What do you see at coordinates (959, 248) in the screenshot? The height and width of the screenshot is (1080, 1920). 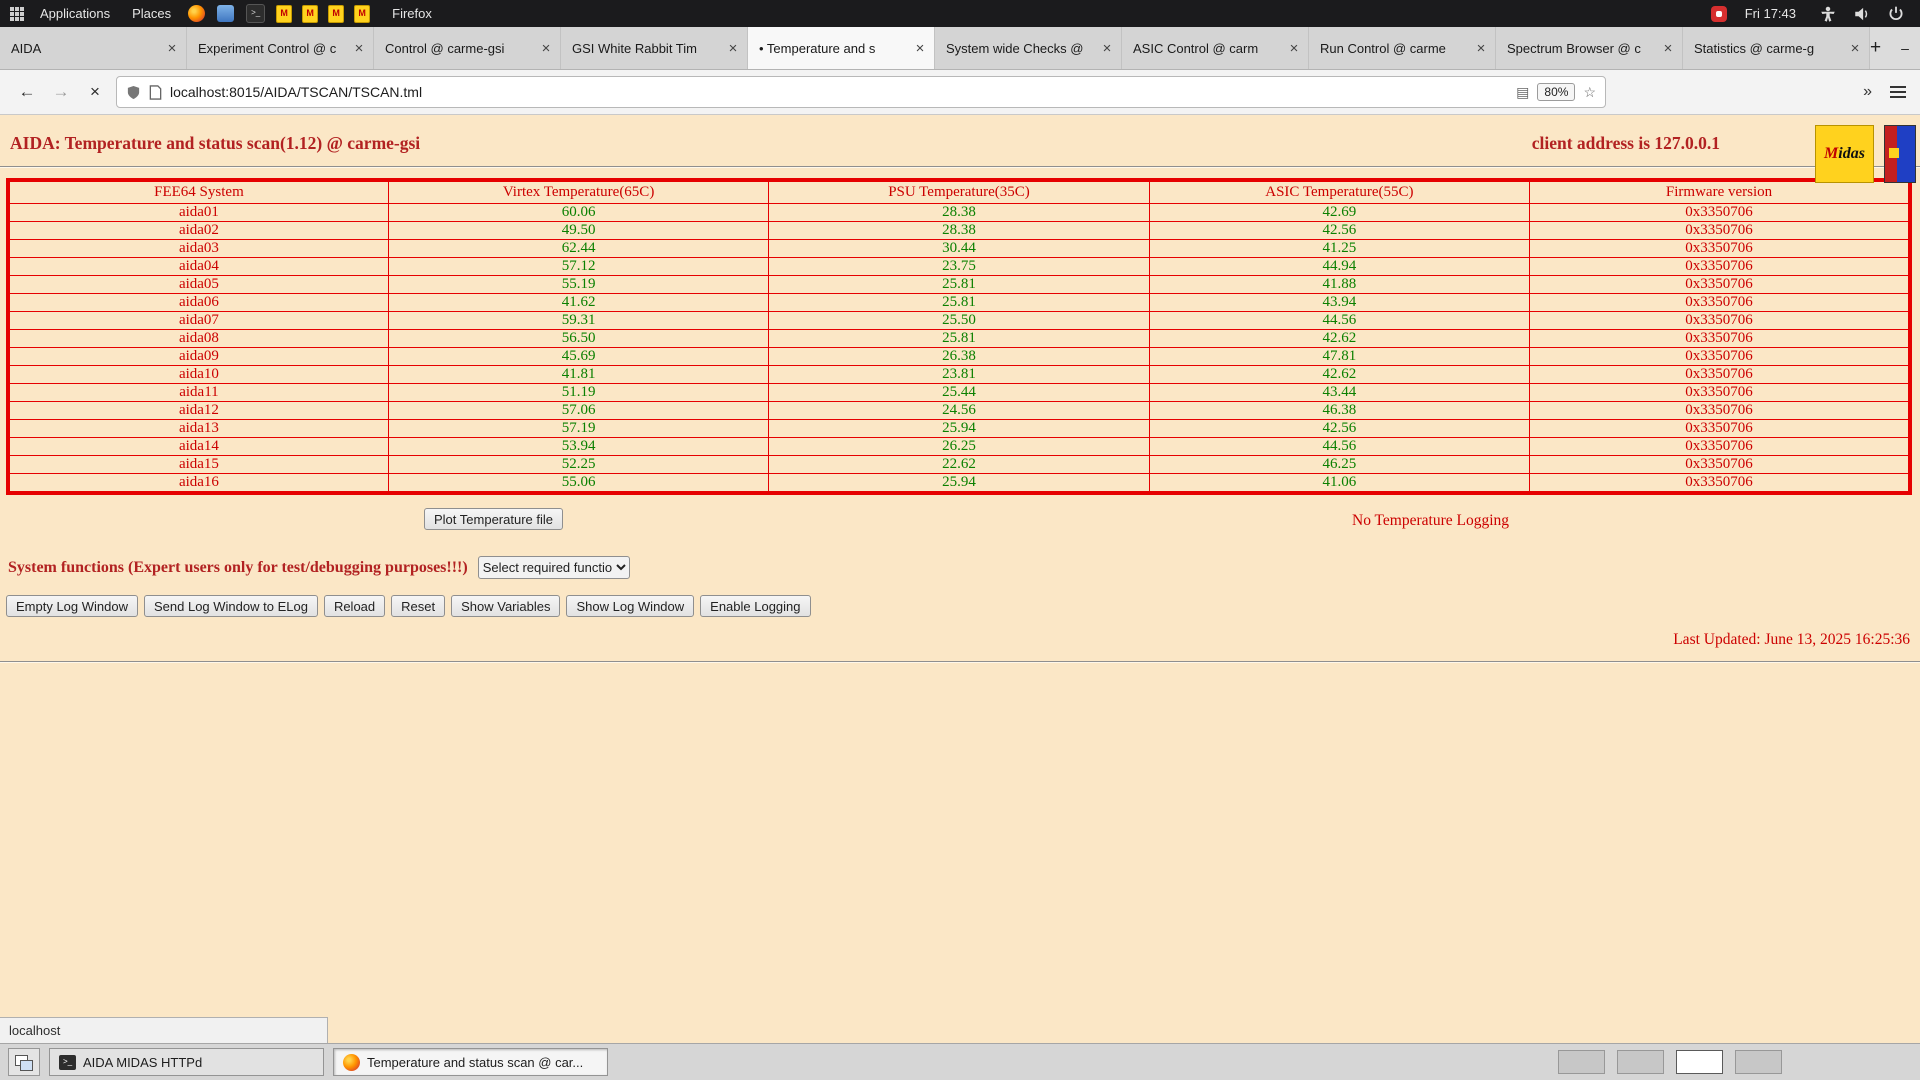 I see `table-row: aida03 62.44 30.44 41.25 0x3350706` at bounding box center [959, 248].